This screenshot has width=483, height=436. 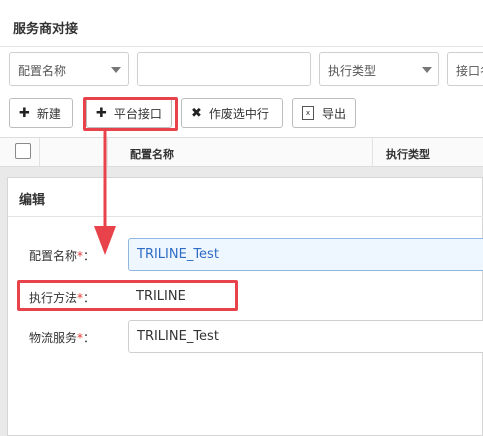 What do you see at coordinates (32, 200) in the screenshot?
I see `dialog-title: 编辑` at bounding box center [32, 200].